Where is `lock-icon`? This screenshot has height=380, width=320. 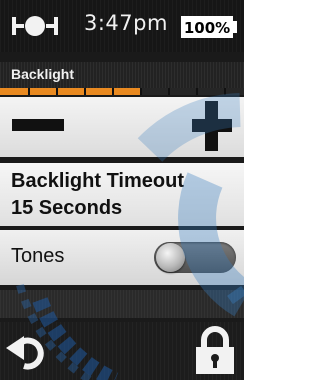 lock-icon is located at coordinates (215, 350).